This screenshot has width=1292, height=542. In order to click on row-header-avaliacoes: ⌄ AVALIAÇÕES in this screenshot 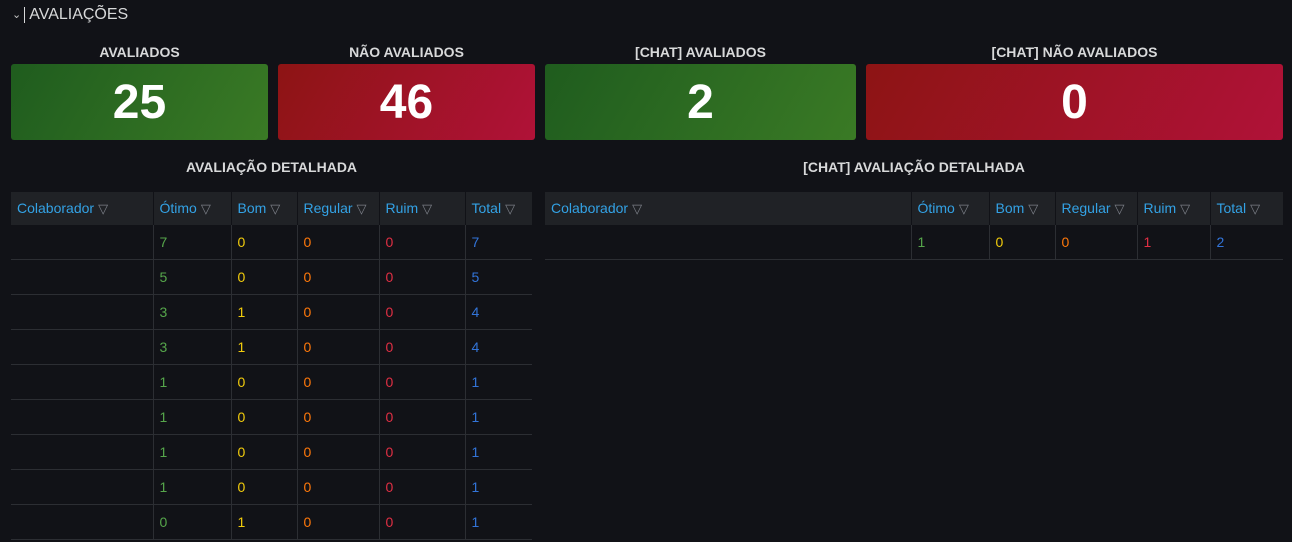, I will do `click(70, 15)`.